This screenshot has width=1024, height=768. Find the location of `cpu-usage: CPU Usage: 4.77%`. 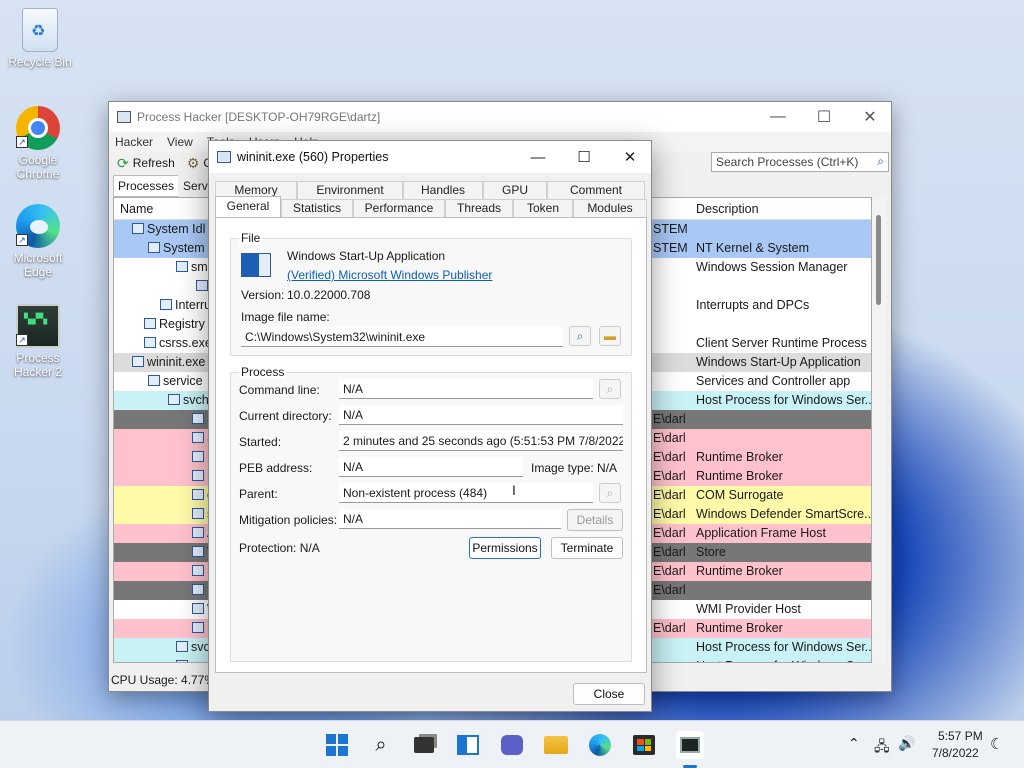

cpu-usage: CPU Usage: 4.77% is located at coordinates (163, 680).